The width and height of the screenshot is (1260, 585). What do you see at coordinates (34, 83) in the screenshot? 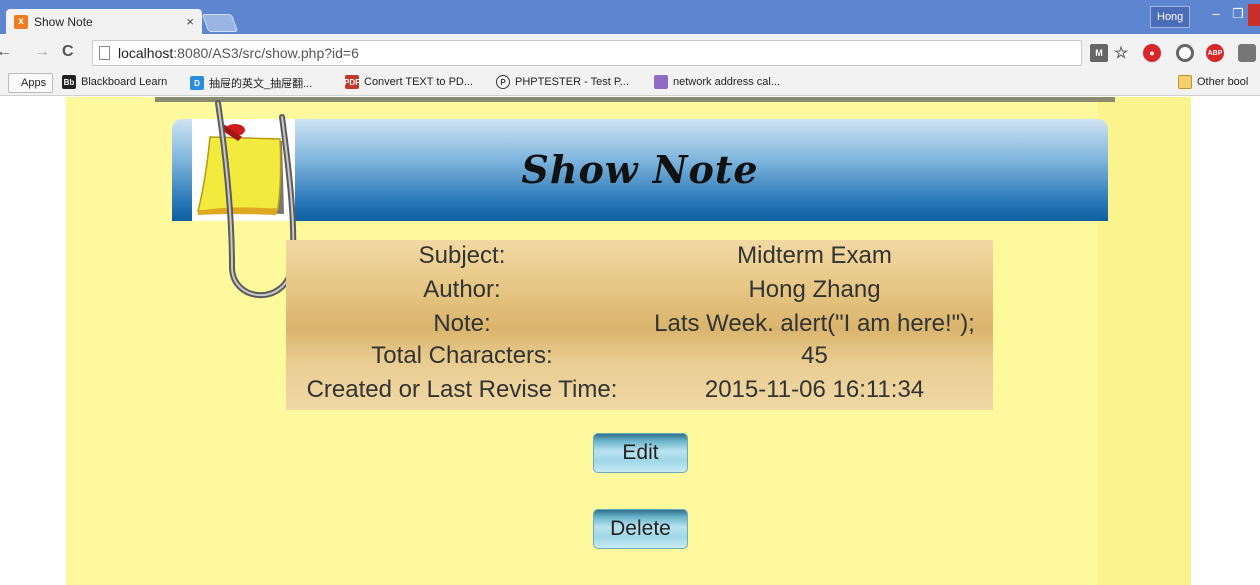
I see `apps-label: Apps` at bounding box center [34, 83].